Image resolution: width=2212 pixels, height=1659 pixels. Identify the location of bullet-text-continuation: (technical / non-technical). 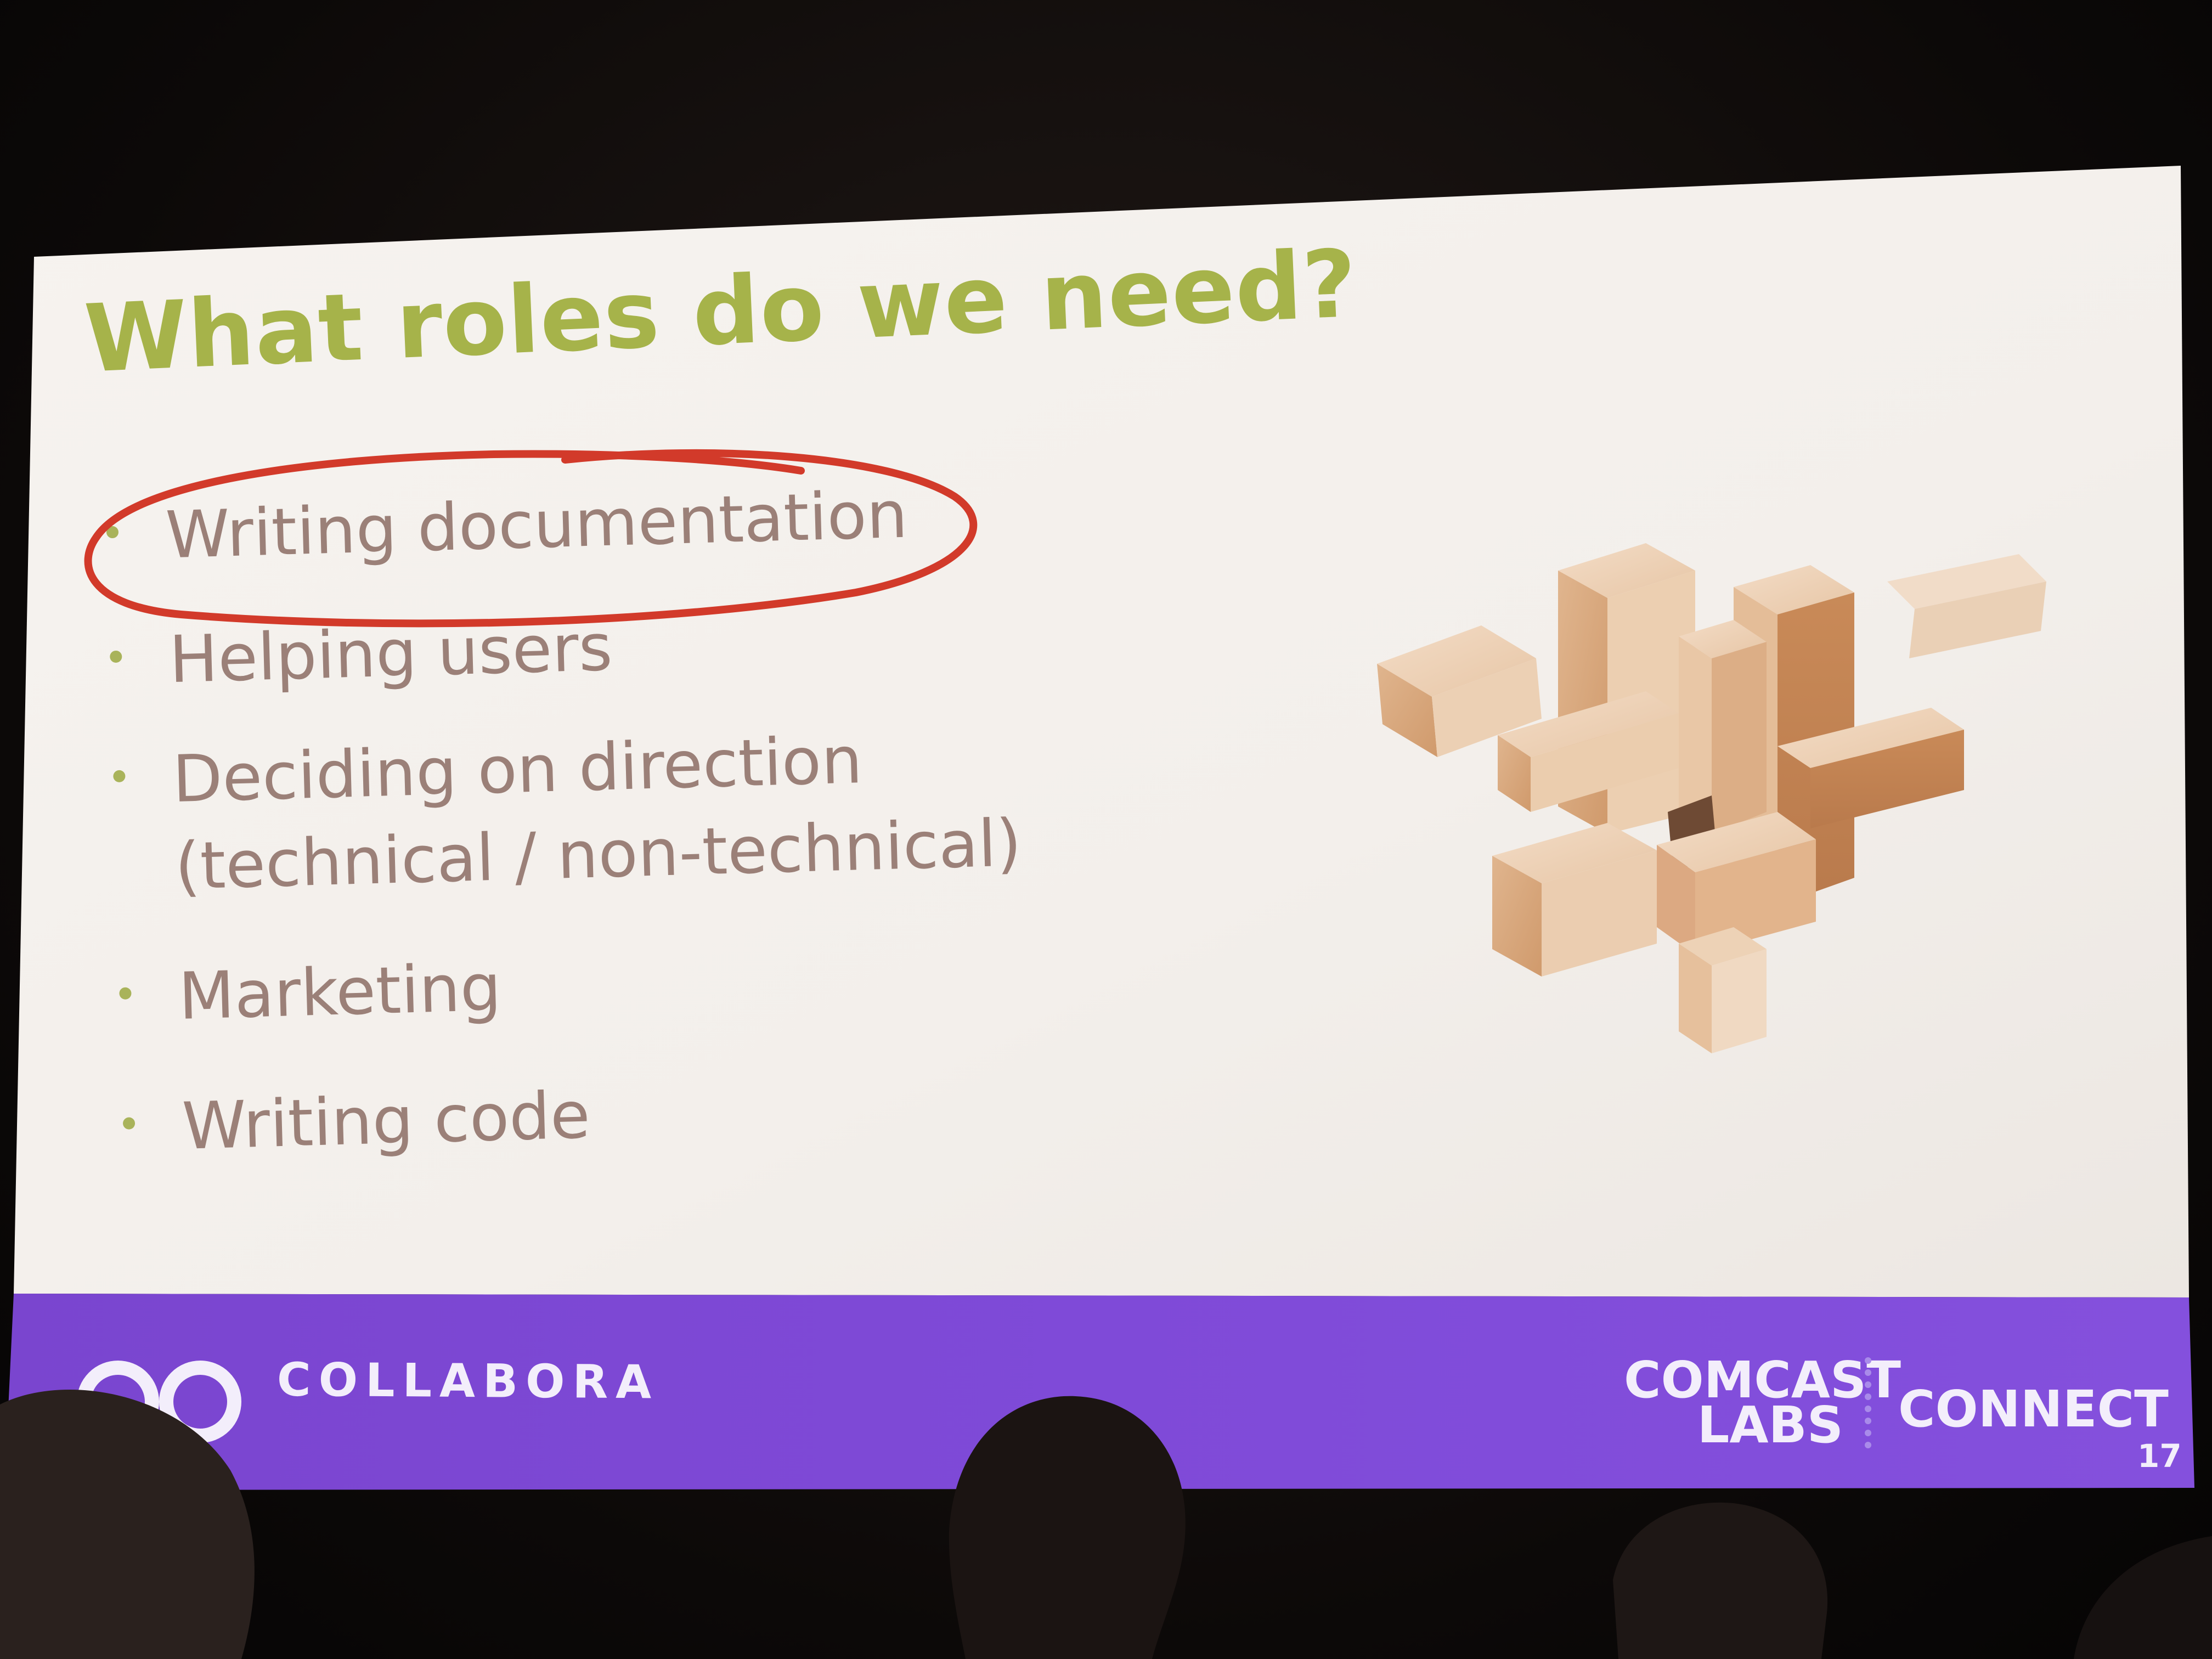
(598, 854).